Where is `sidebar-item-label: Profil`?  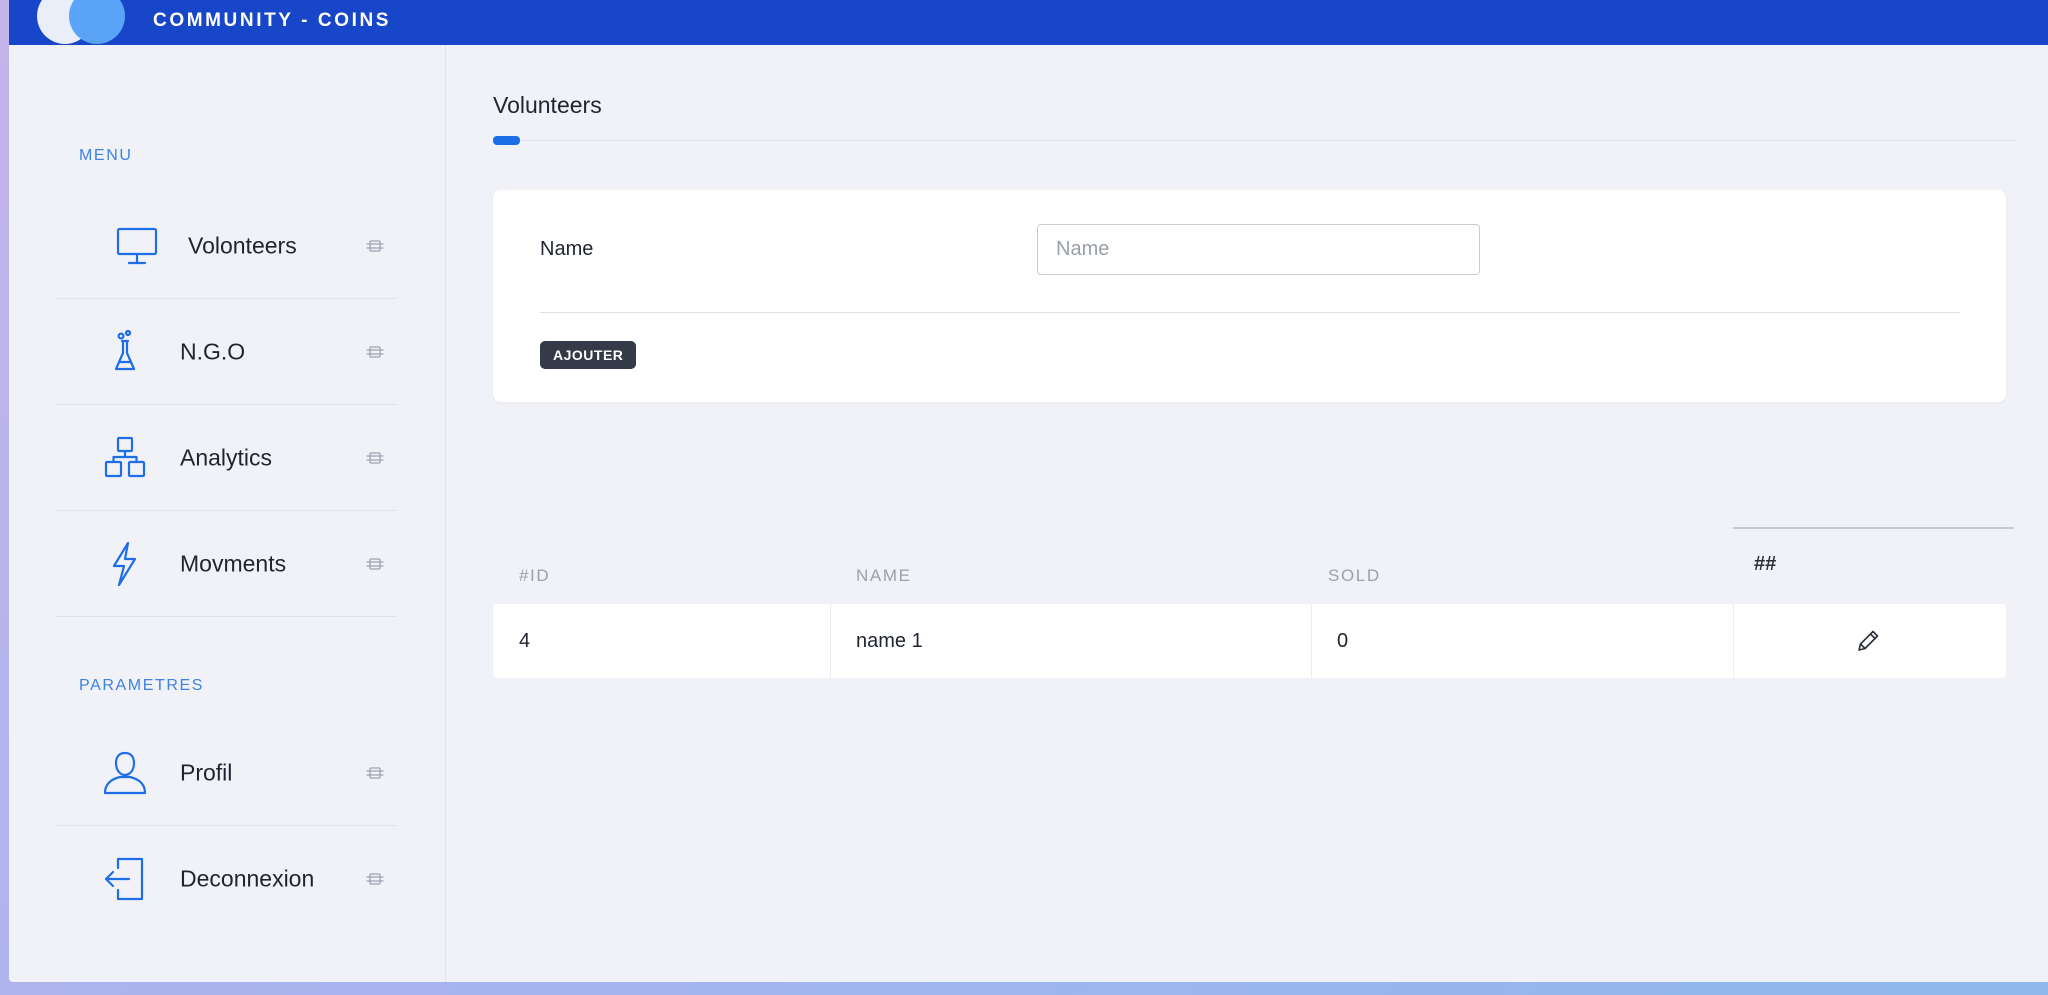
sidebar-item-label: Profil is located at coordinates (206, 772).